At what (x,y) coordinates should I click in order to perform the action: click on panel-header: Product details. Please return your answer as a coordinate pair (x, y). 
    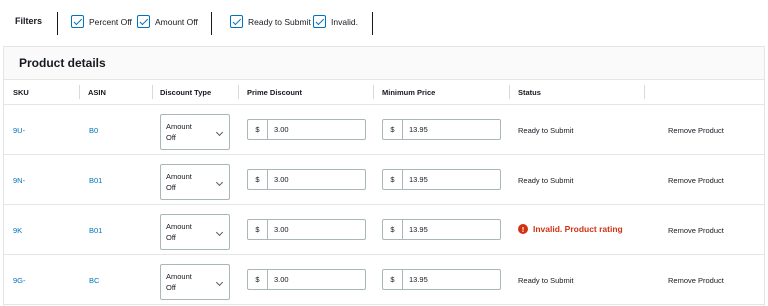
    Looking at the image, I should click on (384, 63).